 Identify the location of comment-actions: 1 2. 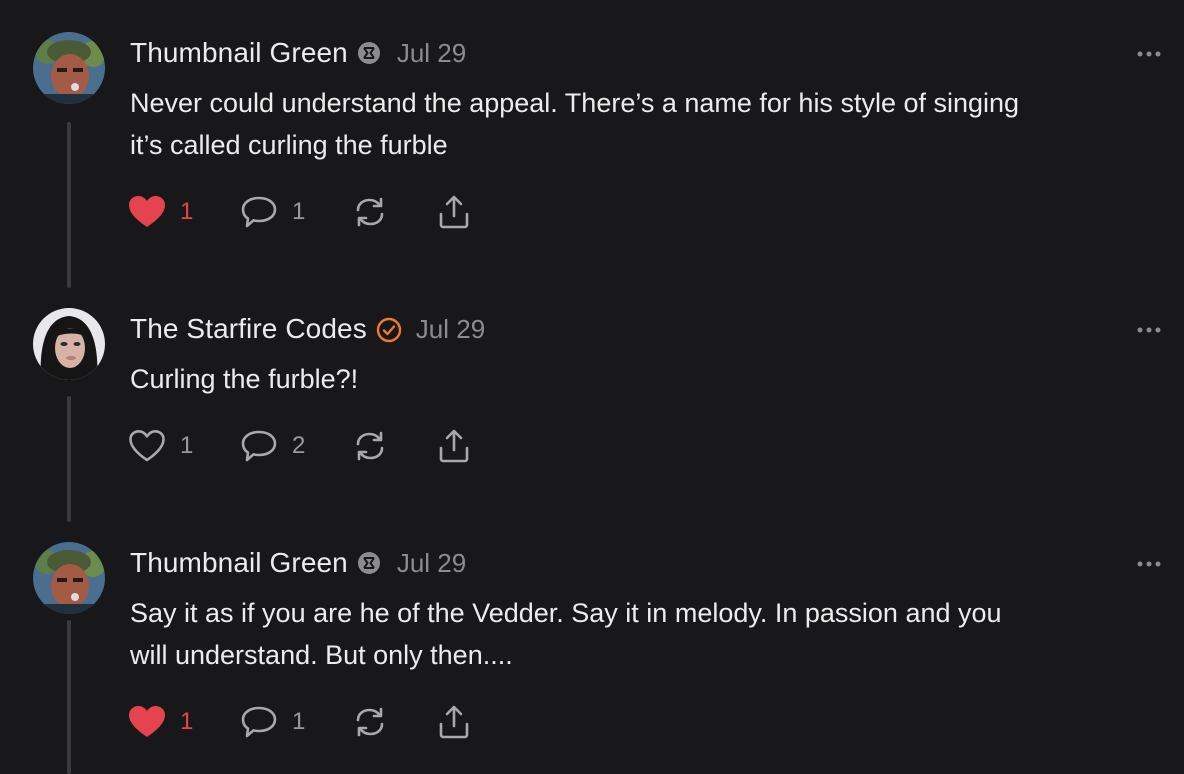
(300, 446).